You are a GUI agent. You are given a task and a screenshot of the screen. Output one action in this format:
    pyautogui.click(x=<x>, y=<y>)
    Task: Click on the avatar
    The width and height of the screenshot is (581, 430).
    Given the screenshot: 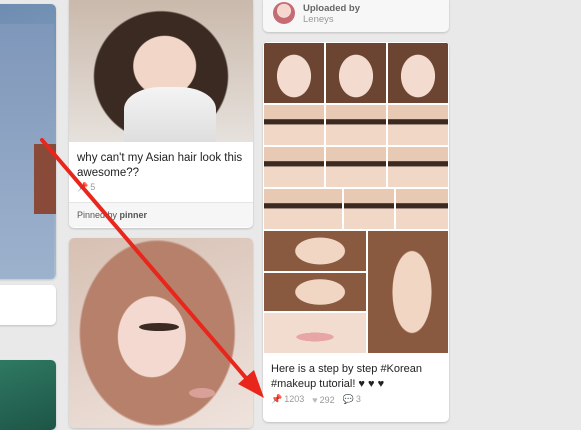 What is the action you would take?
    pyautogui.click(x=284, y=13)
    